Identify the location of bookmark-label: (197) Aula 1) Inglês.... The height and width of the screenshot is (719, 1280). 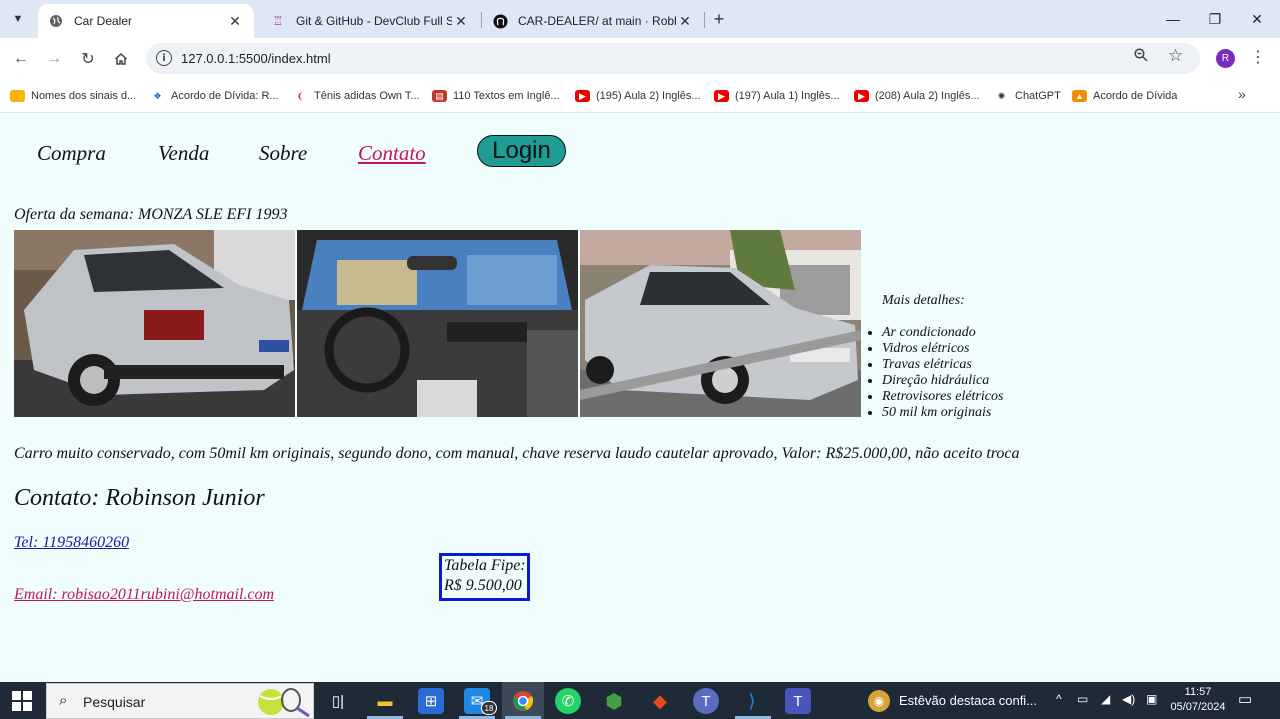
(787, 96).